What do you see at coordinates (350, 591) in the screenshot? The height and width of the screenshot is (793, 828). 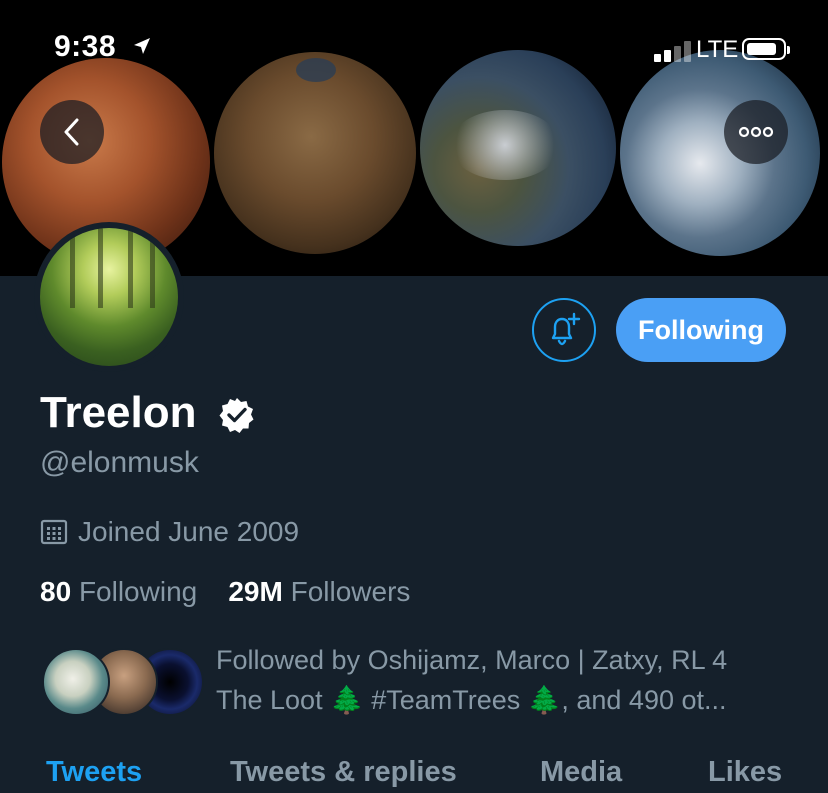 I see `followers-label: Followers` at bounding box center [350, 591].